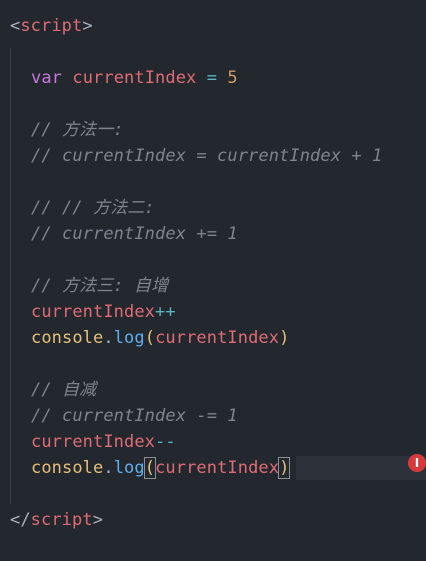  What do you see at coordinates (134, 416) in the screenshot?
I see `comment-line: // currentIndex -= 1` at bounding box center [134, 416].